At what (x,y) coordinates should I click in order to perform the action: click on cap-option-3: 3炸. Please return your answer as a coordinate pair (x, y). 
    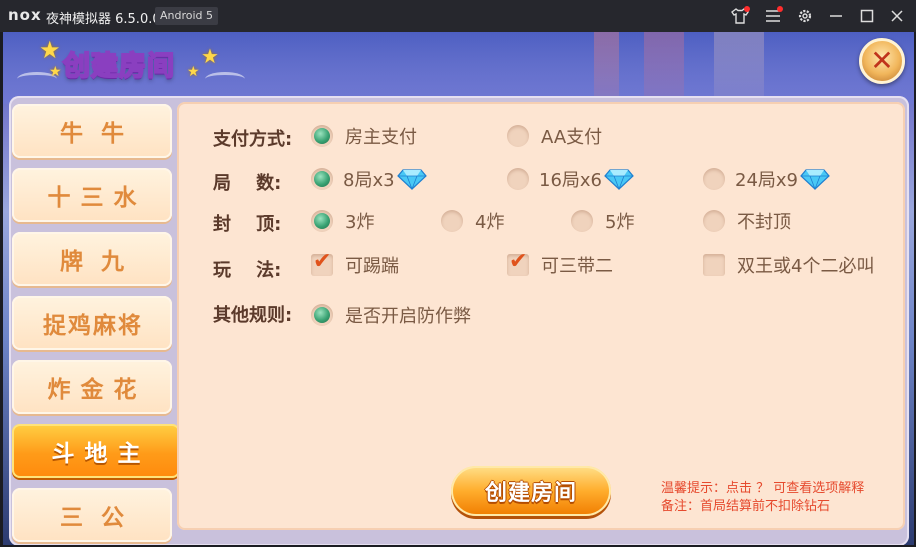
    Looking at the image, I should click on (342, 221).